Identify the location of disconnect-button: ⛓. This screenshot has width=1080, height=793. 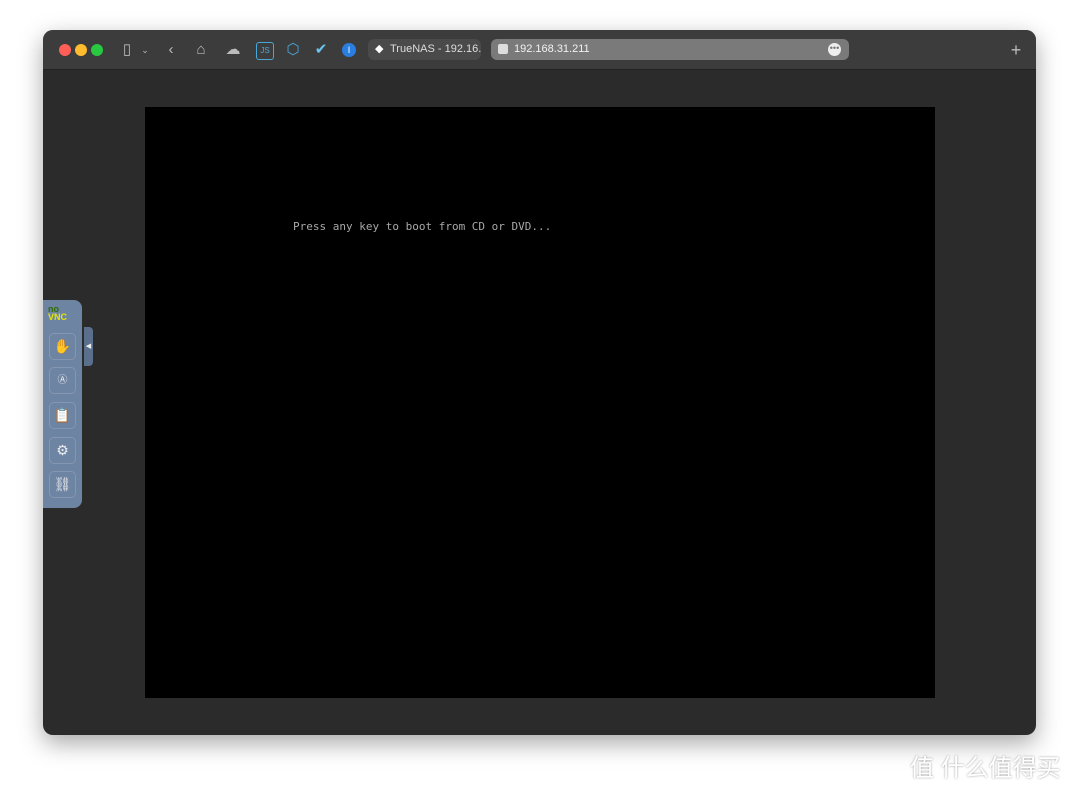
(62, 484).